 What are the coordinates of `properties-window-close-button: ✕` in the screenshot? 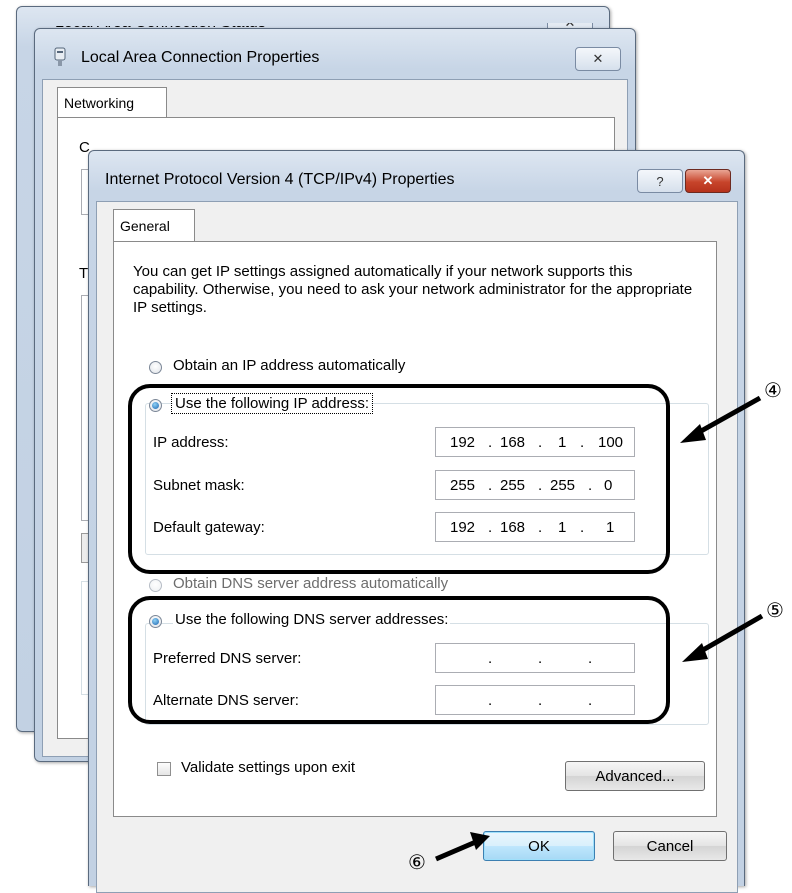 It's located at (598, 59).